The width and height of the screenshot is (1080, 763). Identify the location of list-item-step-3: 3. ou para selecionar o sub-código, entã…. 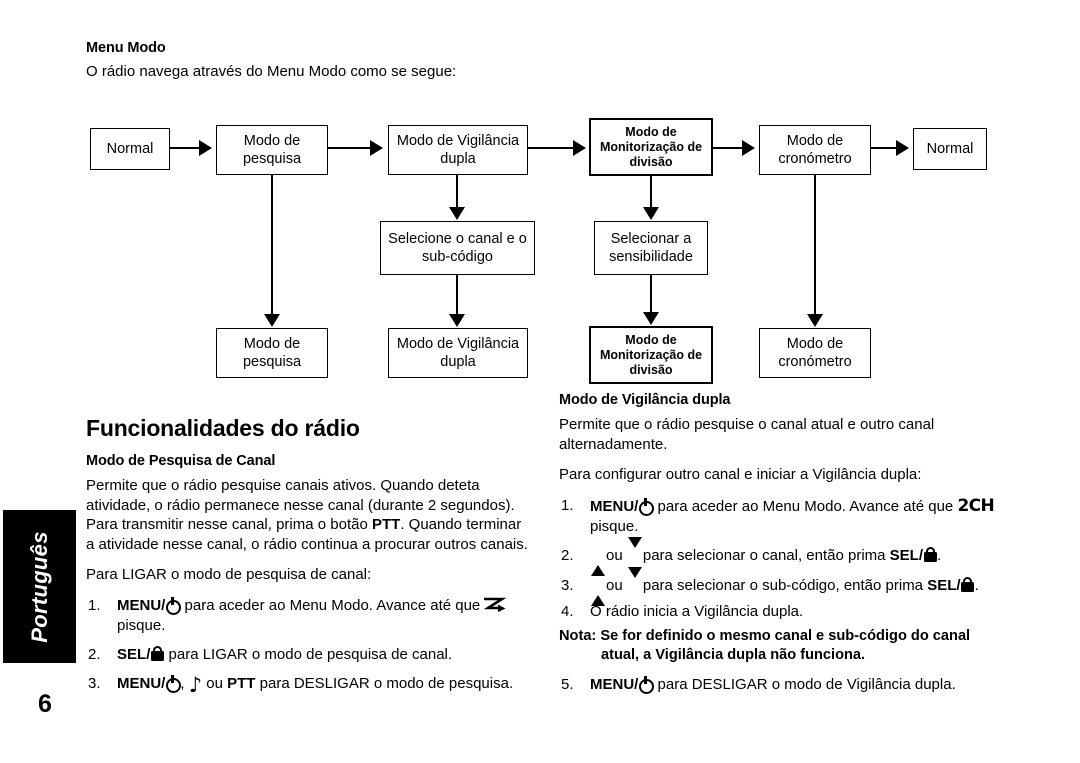
(784, 586).